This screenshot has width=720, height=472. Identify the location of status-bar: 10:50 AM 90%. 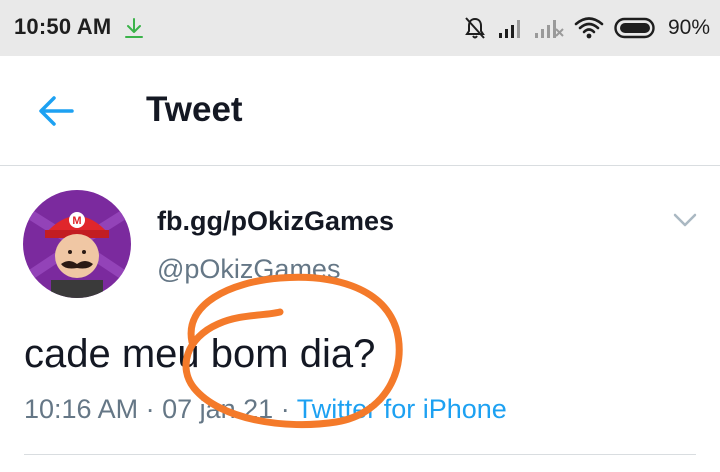
(360, 28).